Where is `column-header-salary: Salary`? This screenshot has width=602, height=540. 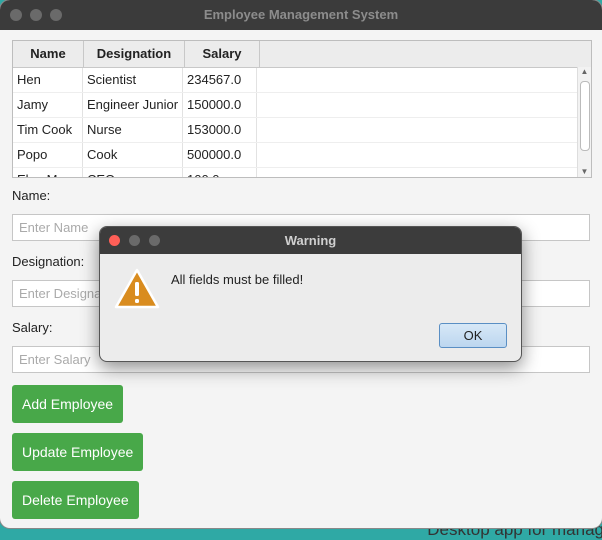
column-header-salary: Salary is located at coordinates (222, 54).